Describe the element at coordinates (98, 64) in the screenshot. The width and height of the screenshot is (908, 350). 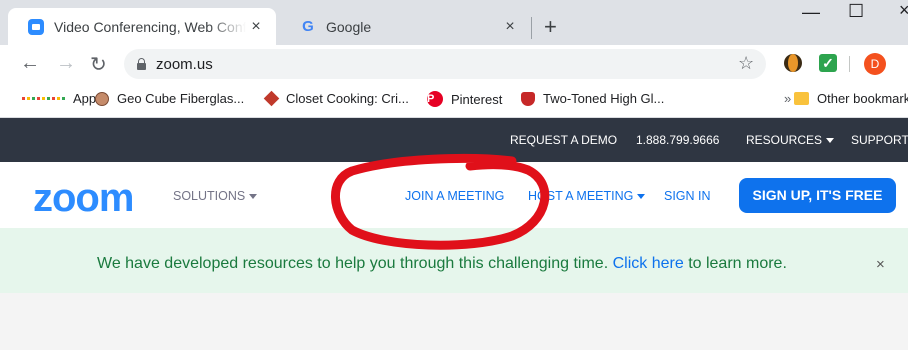
I see `reload-button: ↻` at that location.